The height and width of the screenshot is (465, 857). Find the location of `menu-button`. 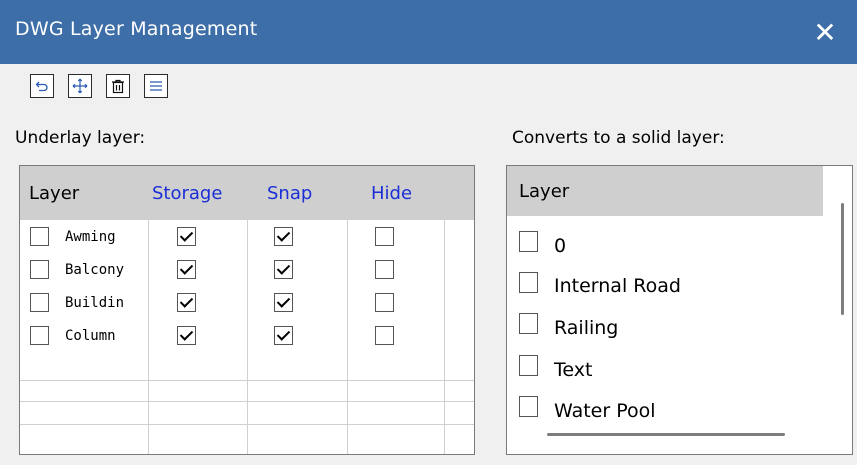

menu-button is located at coordinates (156, 86).